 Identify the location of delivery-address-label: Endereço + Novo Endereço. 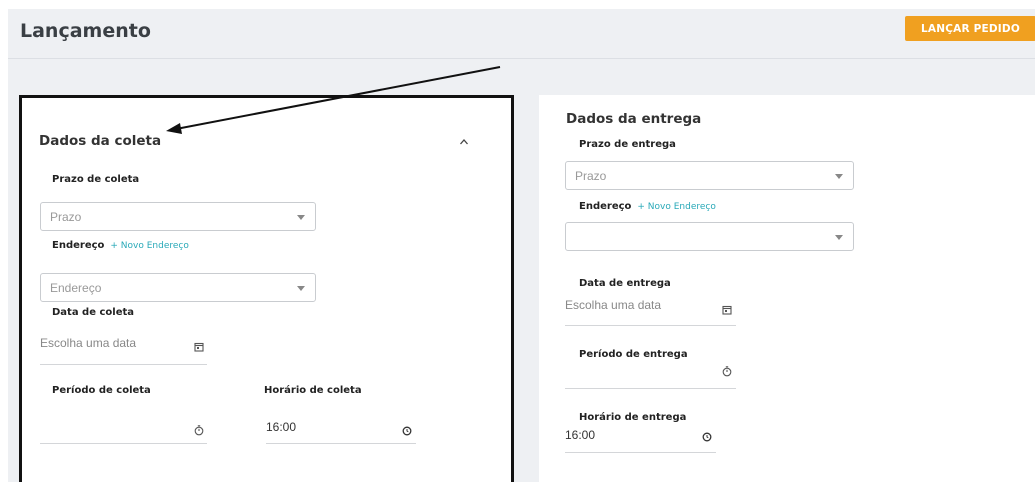
(647, 206).